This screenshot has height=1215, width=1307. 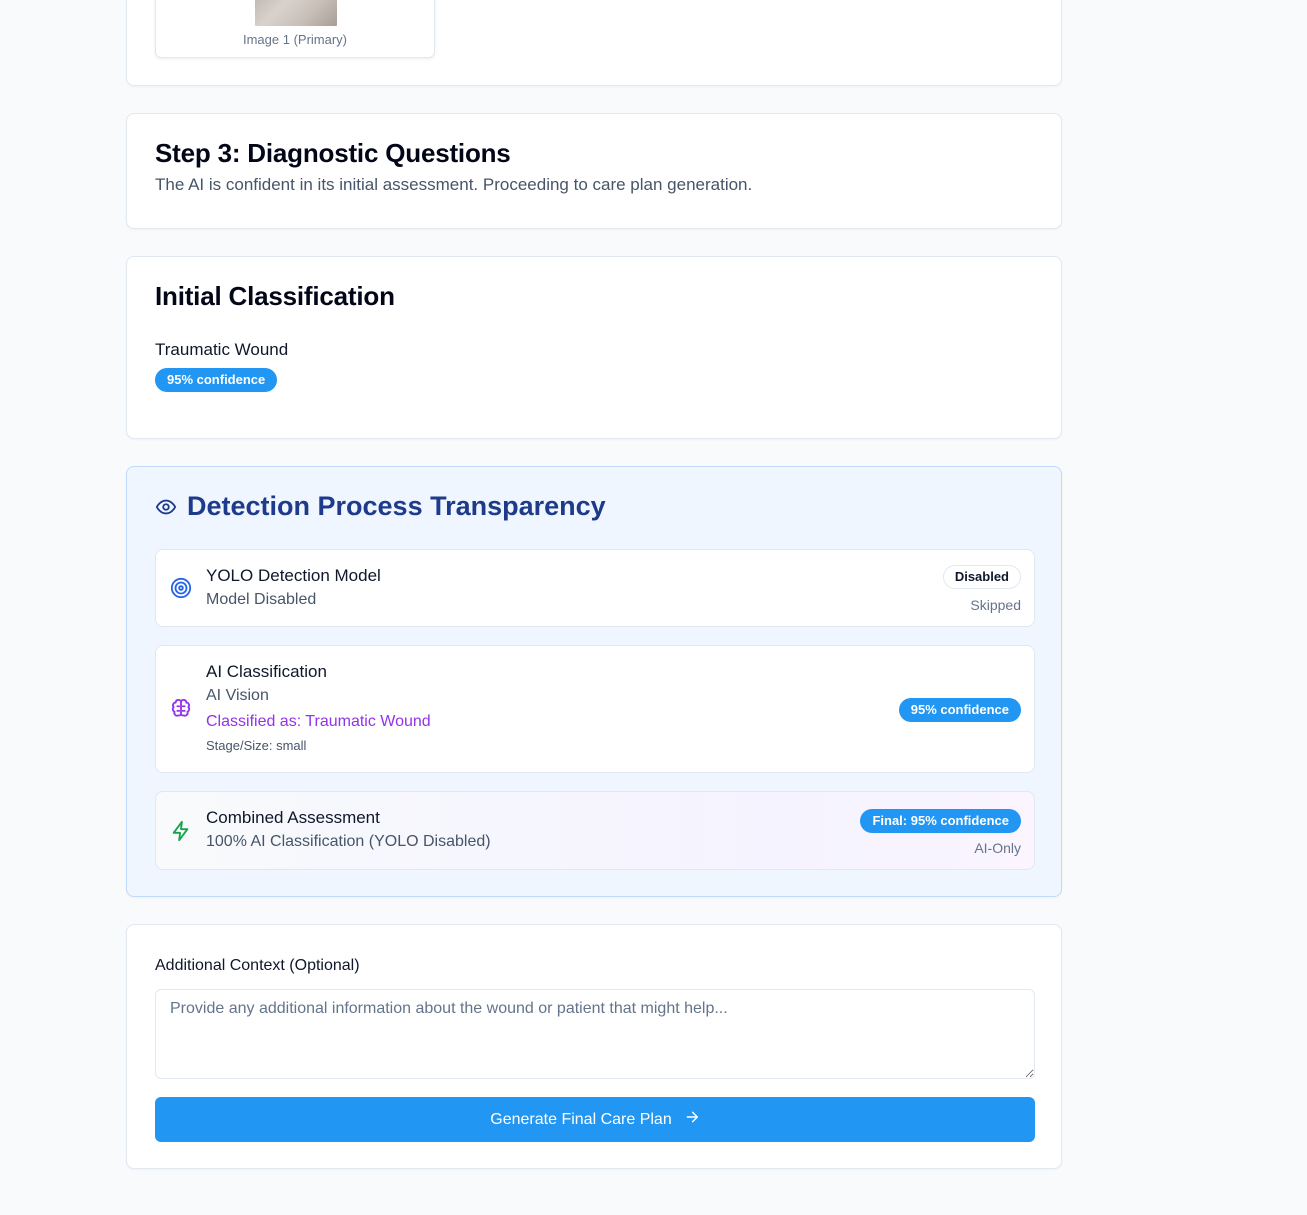 I want to click on final-confidence-badge: Final: 95% confidence, so click(x=940, y=821).